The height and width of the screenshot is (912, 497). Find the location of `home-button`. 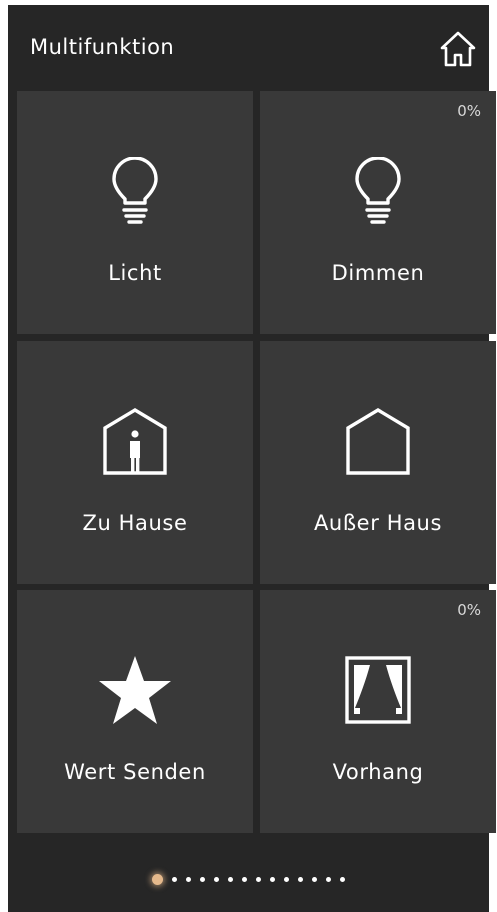

home-button is located at coordinates (458, 49).